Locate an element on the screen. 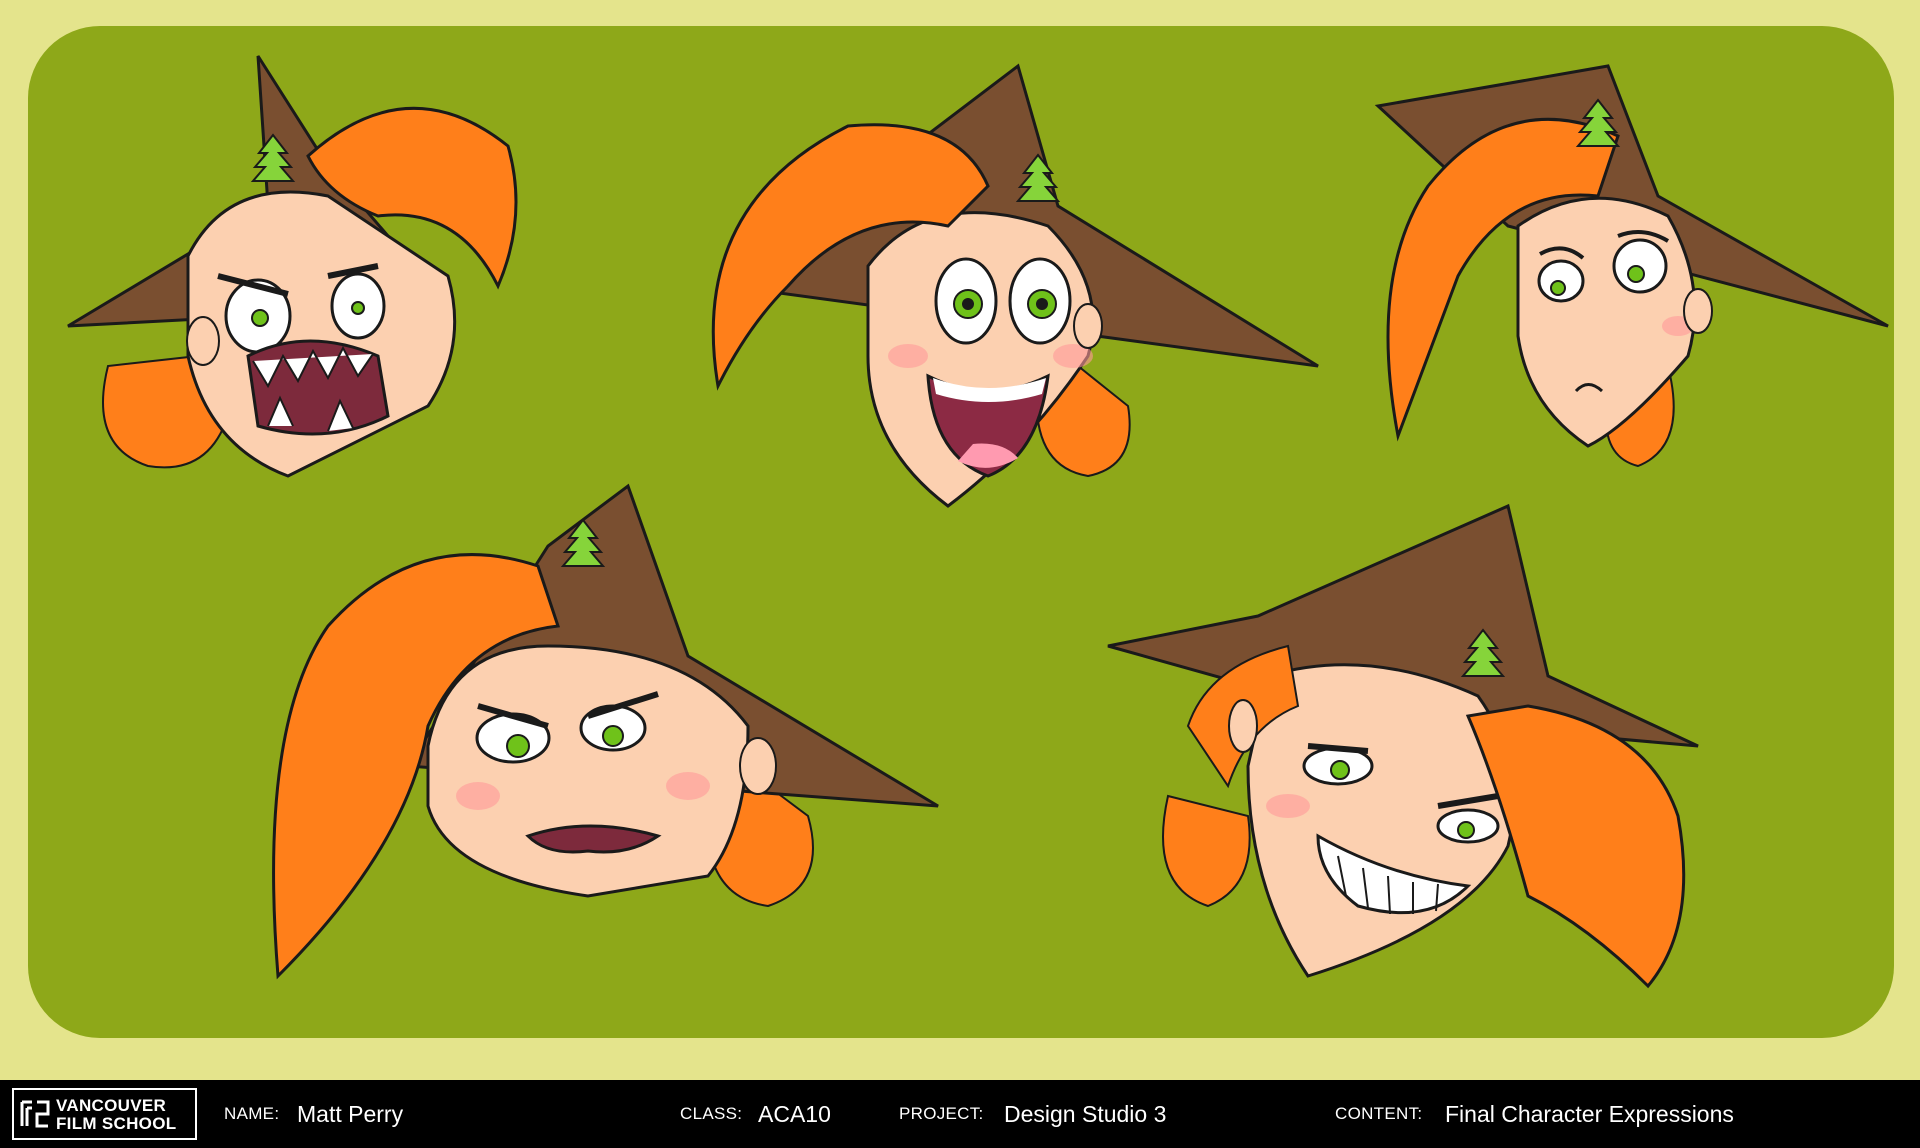  project-label: PROJECT: is located at coordinates (941, 1113).